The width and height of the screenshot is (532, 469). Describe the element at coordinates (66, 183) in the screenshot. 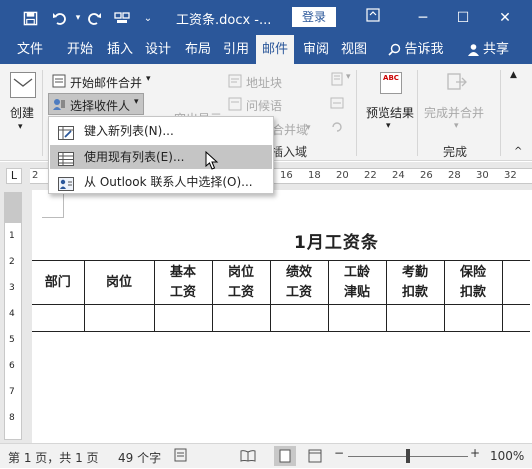

I see `outlook-contacts-icon` at that location.